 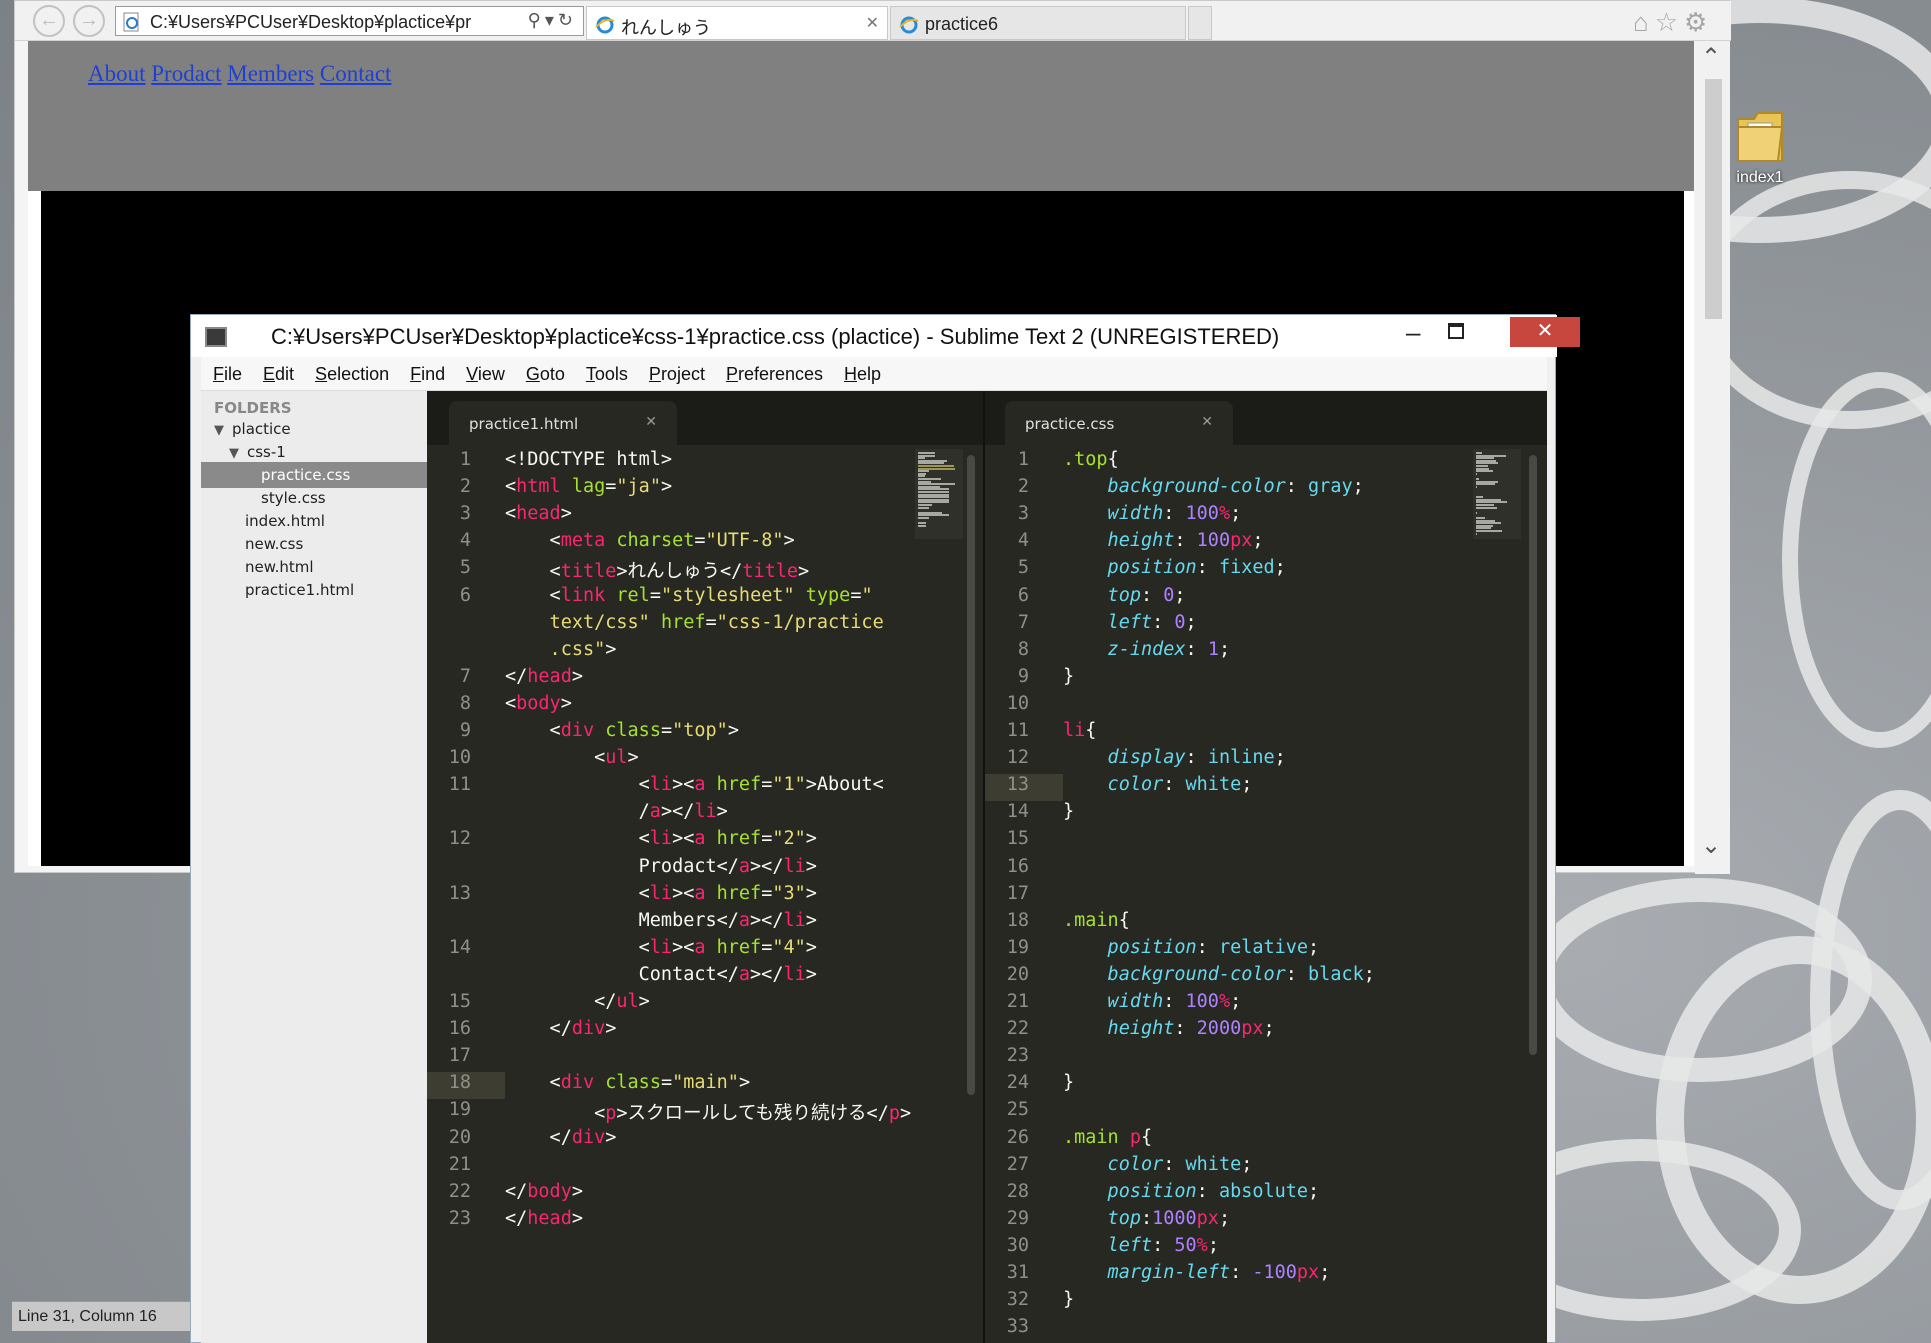 I want to click on code-line: position: absolute;, so click(x=1191, y=1194).